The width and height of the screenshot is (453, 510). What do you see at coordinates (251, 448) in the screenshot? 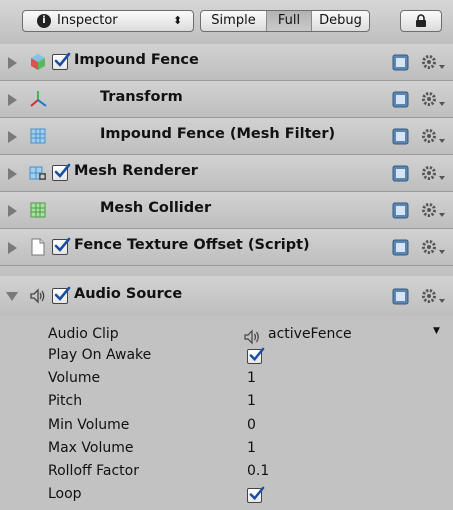
I see `max-volume-value: 1` at bounding box center [251, 448].